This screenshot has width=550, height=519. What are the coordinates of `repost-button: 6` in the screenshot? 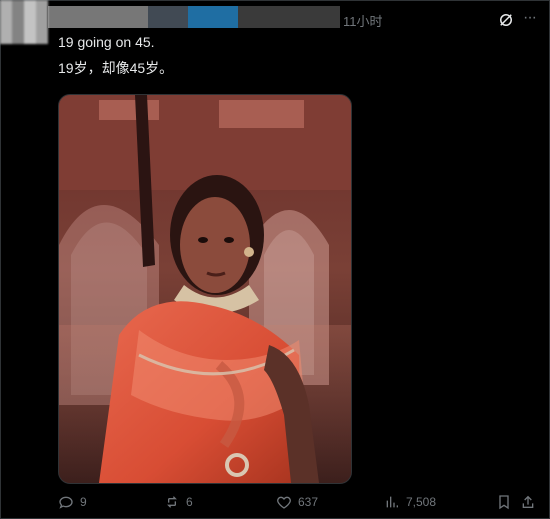 It's located at (178, 502).